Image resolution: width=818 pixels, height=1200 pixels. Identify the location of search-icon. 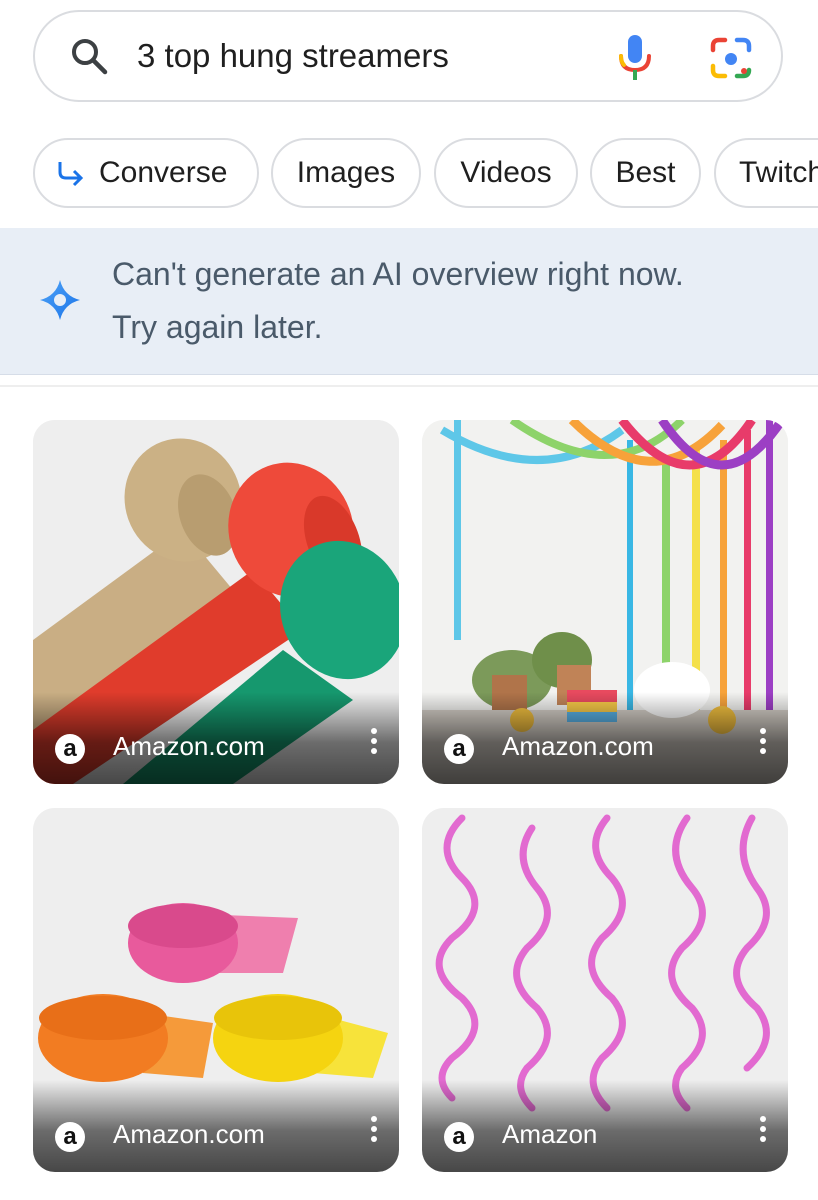
(90, 57).